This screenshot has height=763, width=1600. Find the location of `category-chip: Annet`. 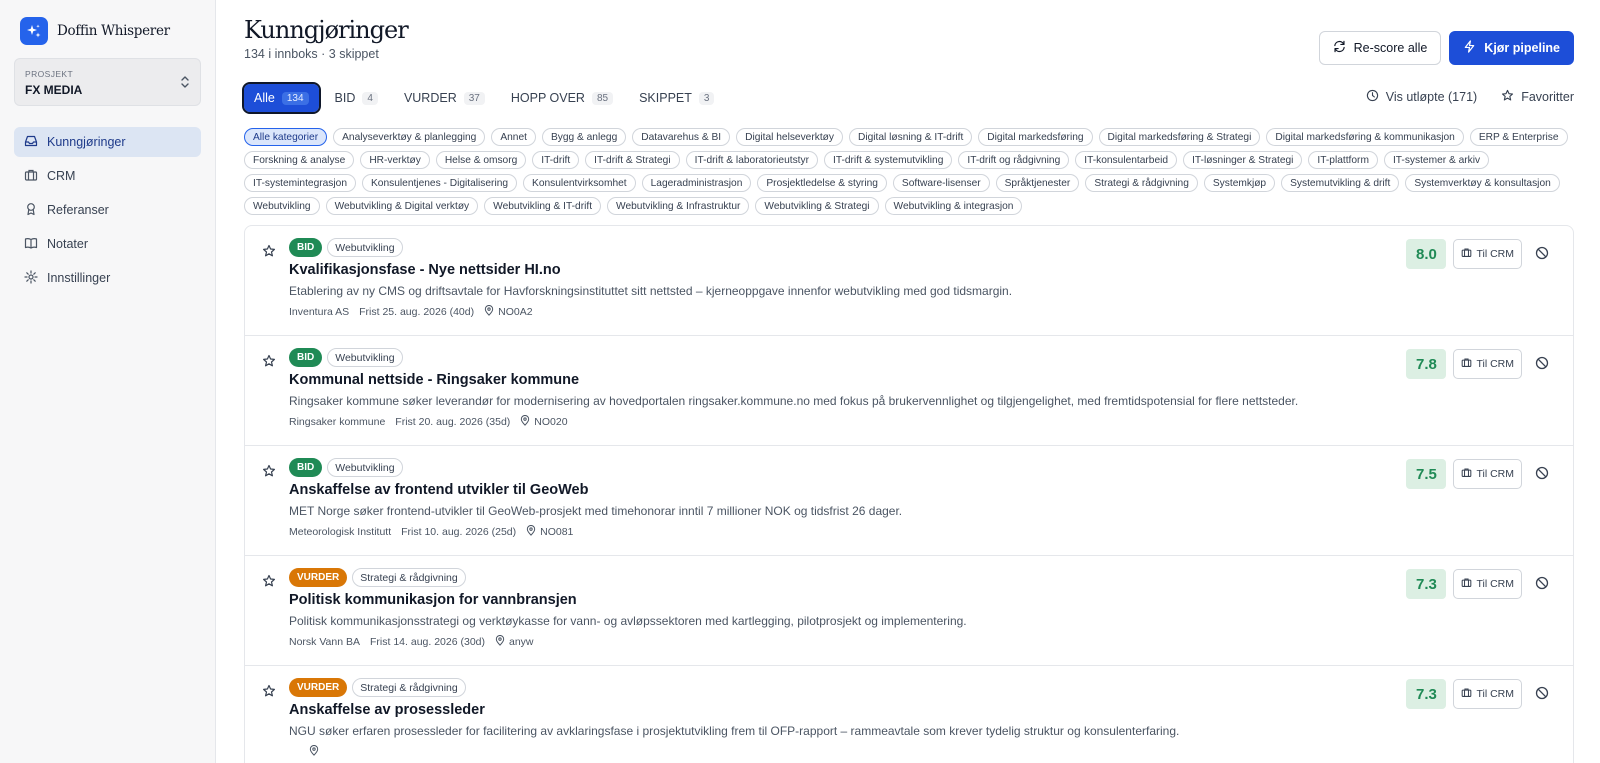

category-chip: Annet is located at coordinates (513, 137).